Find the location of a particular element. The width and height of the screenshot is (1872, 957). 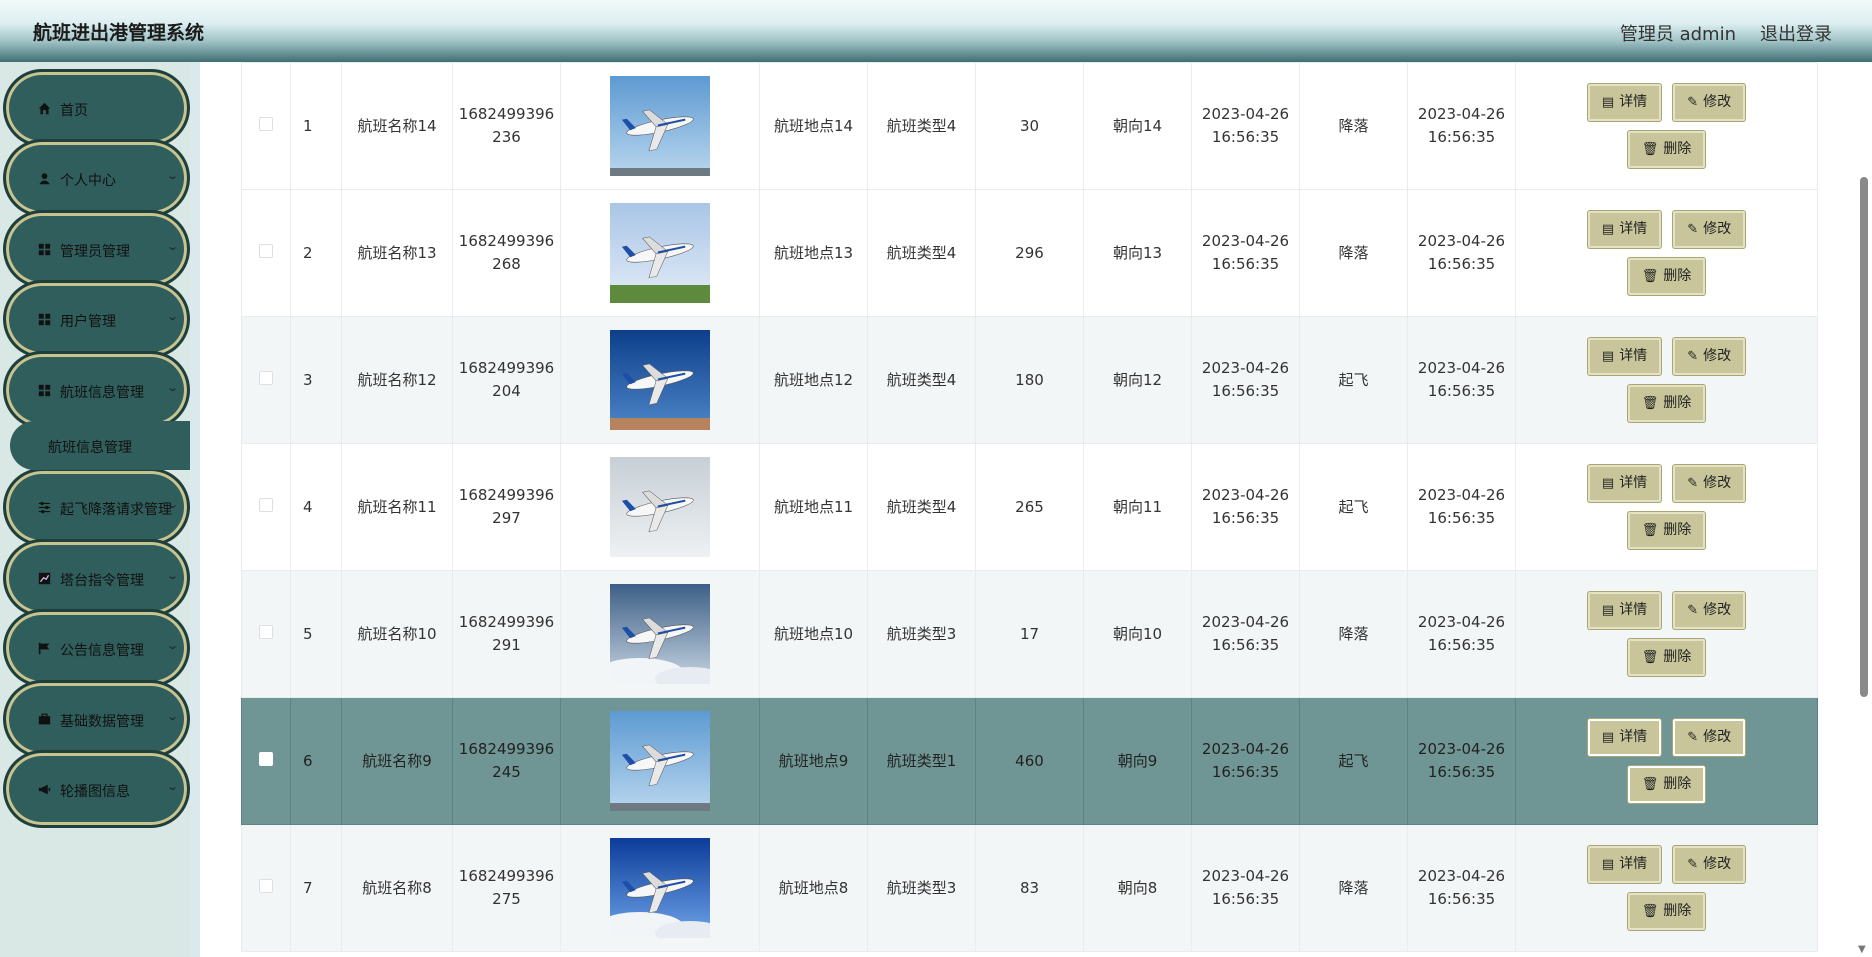

sidebar-subitem-flight-info: 航班信息管理 is located at coordinates (100, 445).